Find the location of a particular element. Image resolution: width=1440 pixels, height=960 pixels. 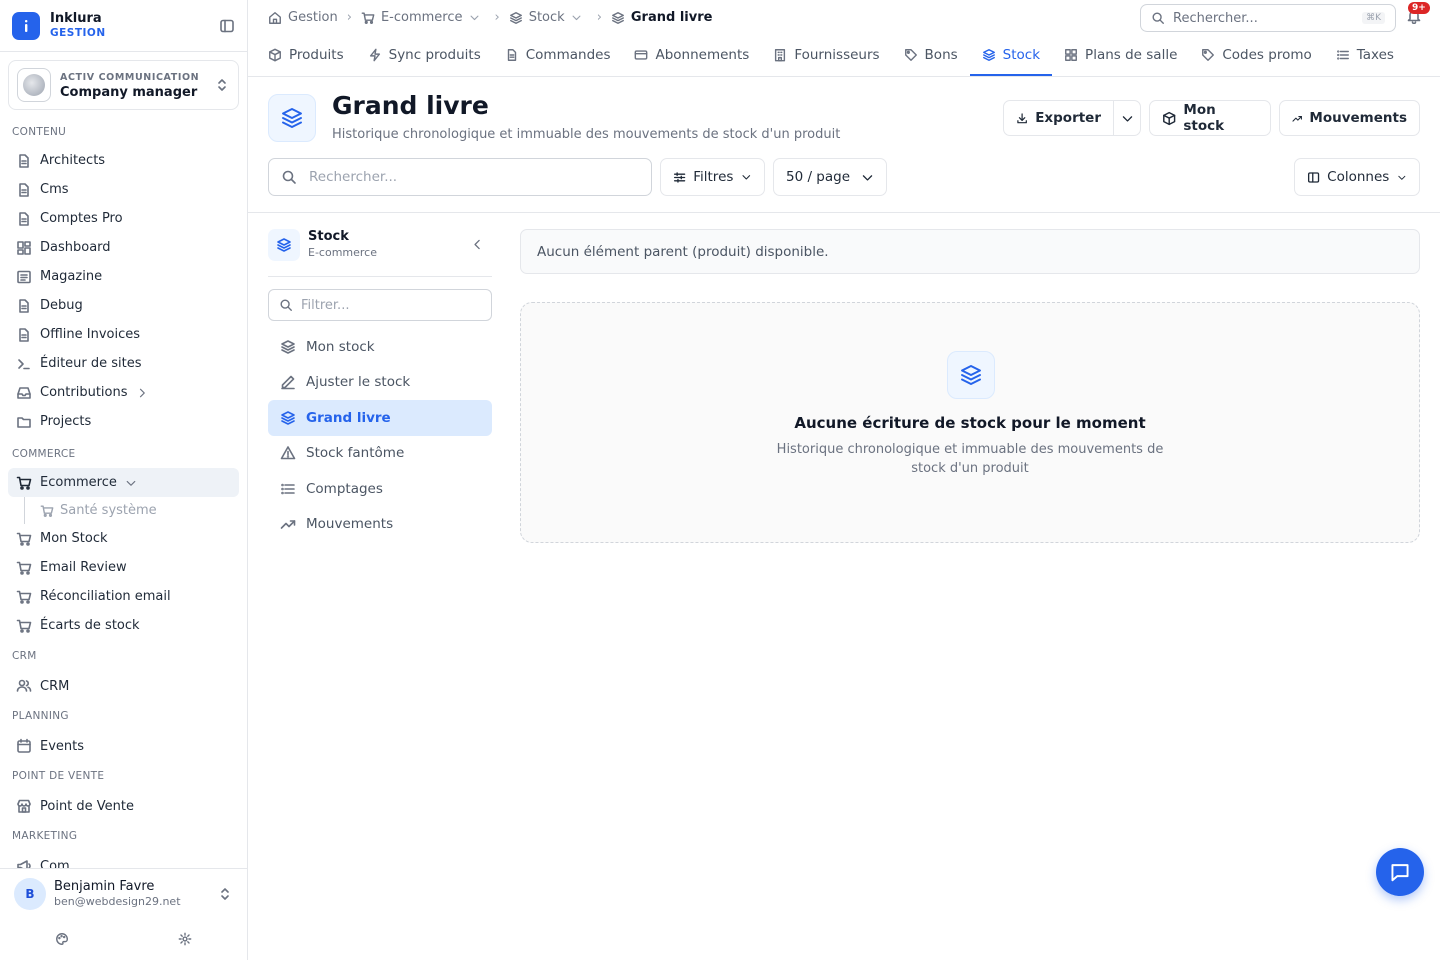

columns-button: Colonnes is located at coordinates (1357, 177).